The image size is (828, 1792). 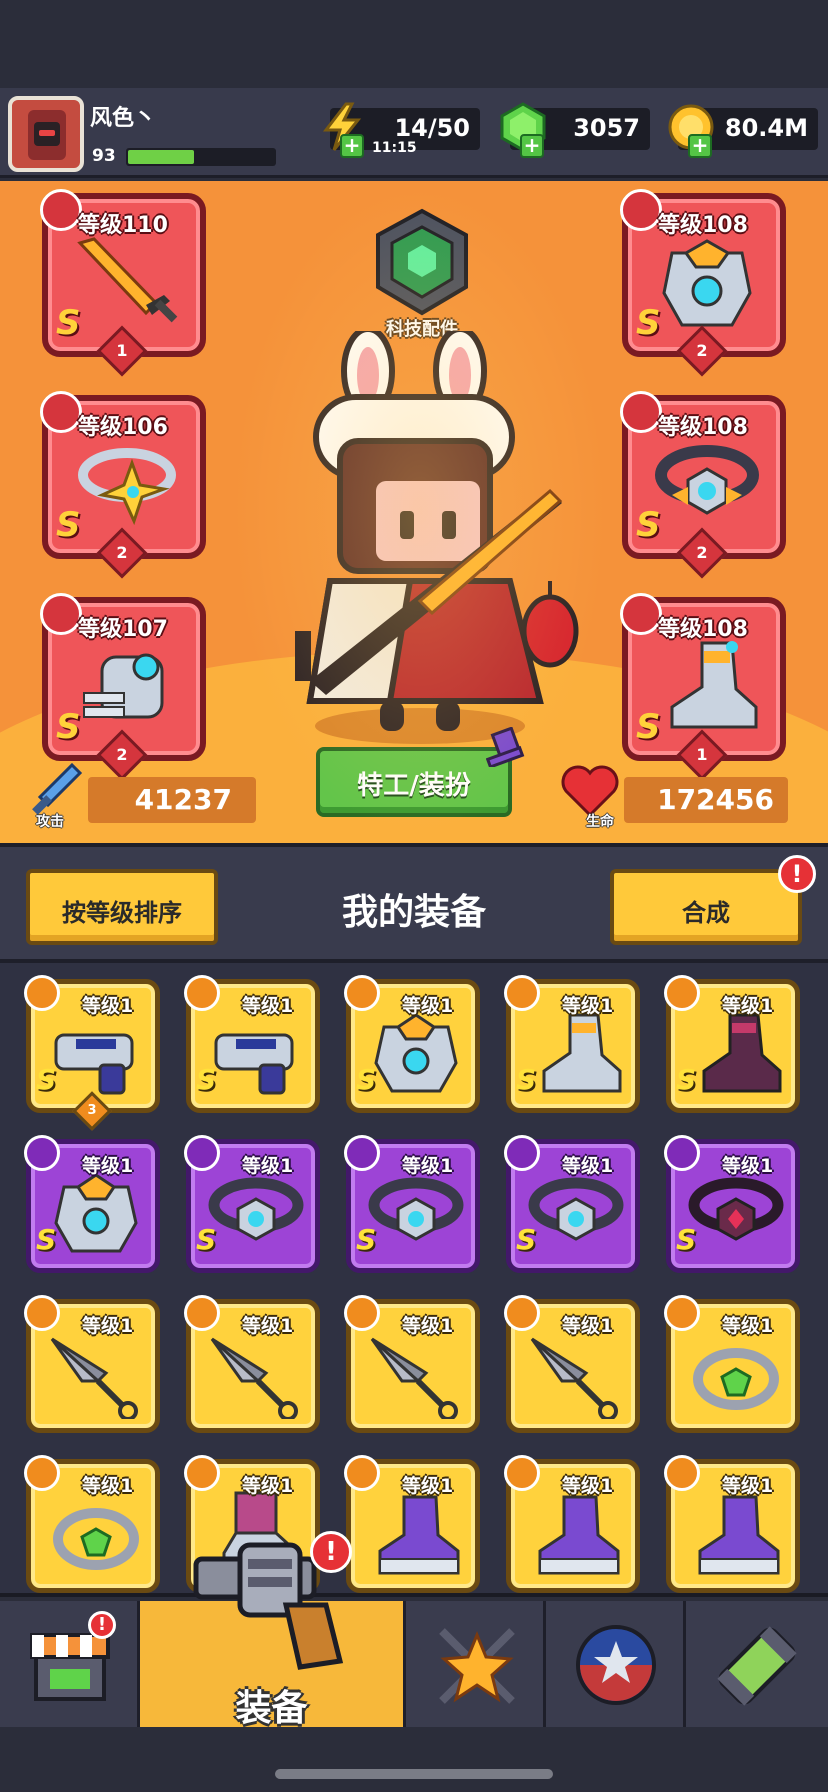 I want to click on attack-value: 41237, so click(x=183, y=799).